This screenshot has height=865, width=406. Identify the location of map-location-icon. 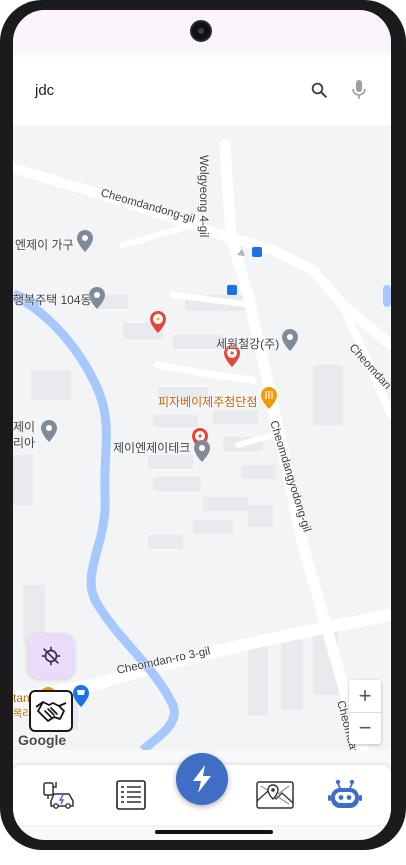
(275, 795).